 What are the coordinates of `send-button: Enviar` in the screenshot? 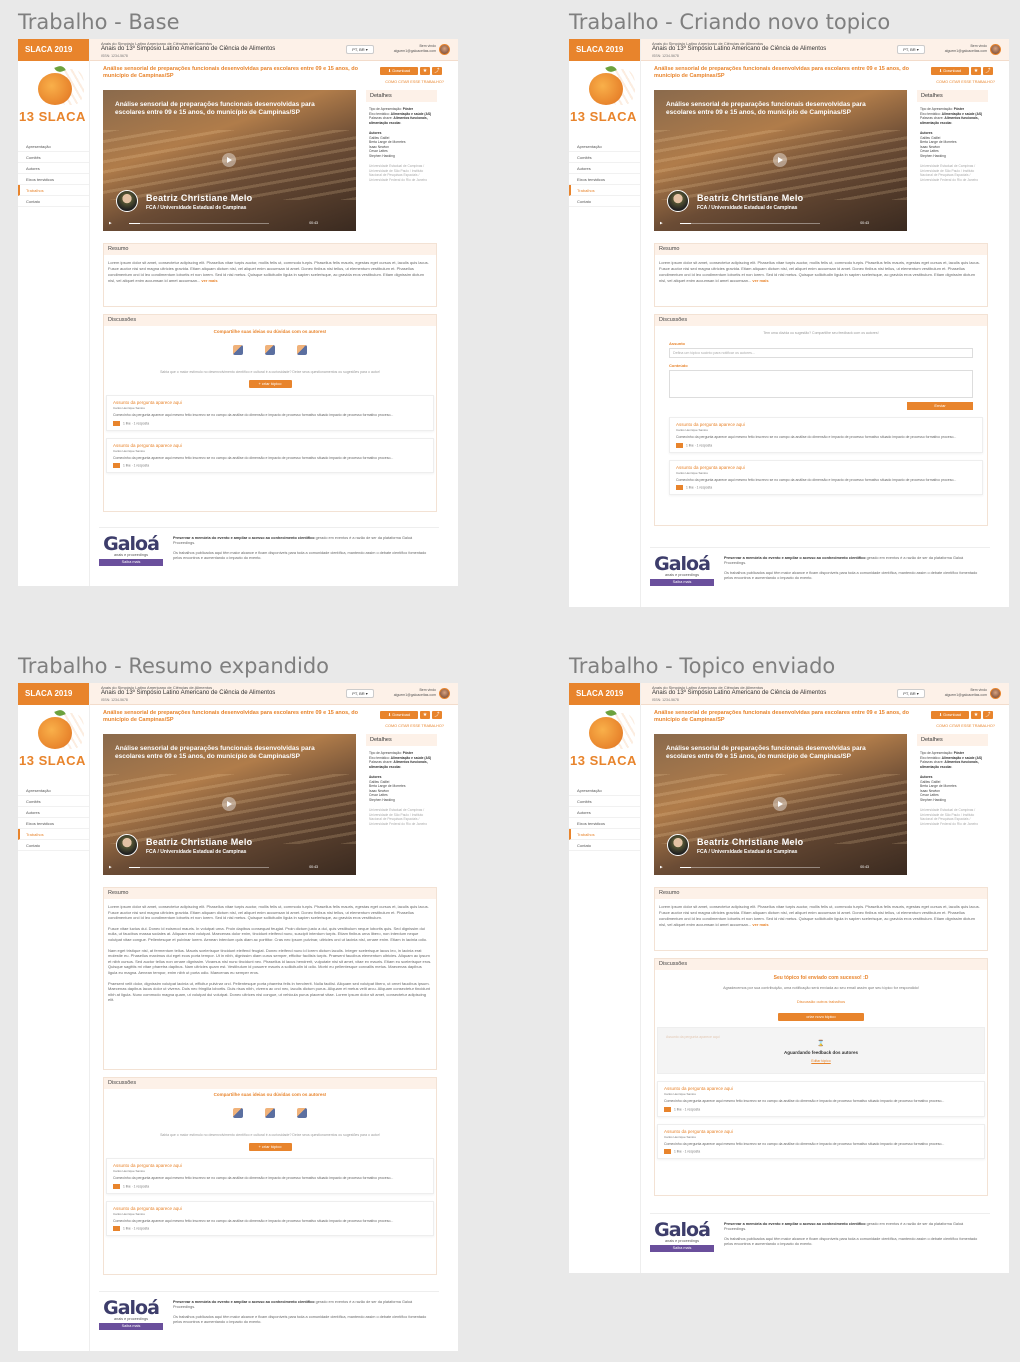 It's located at (940, 406).